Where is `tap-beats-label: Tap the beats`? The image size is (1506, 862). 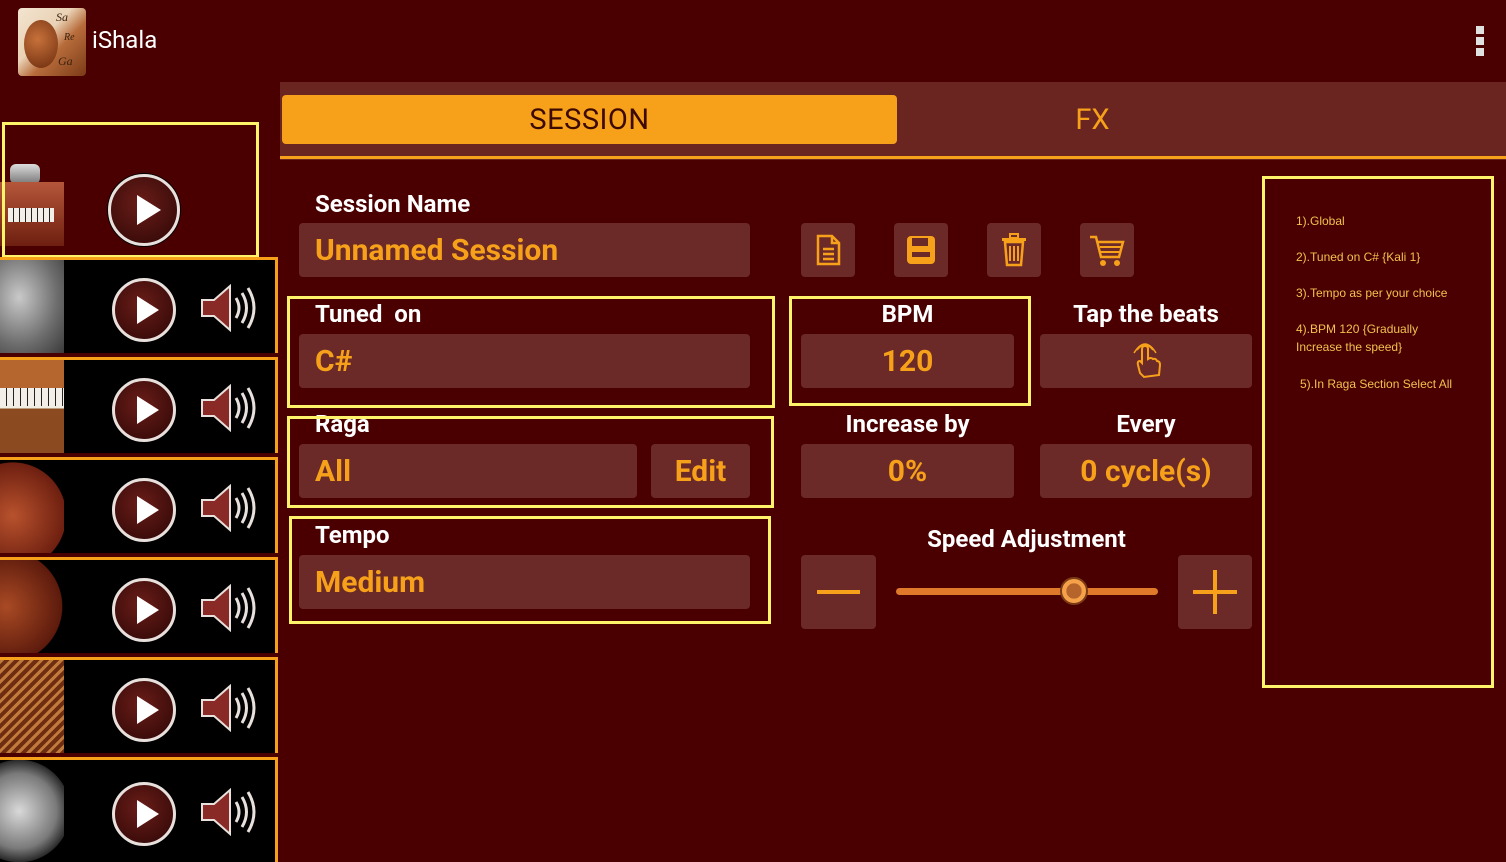 tap-beats-label: Tap the beats is located at coordinates (1146, 314).